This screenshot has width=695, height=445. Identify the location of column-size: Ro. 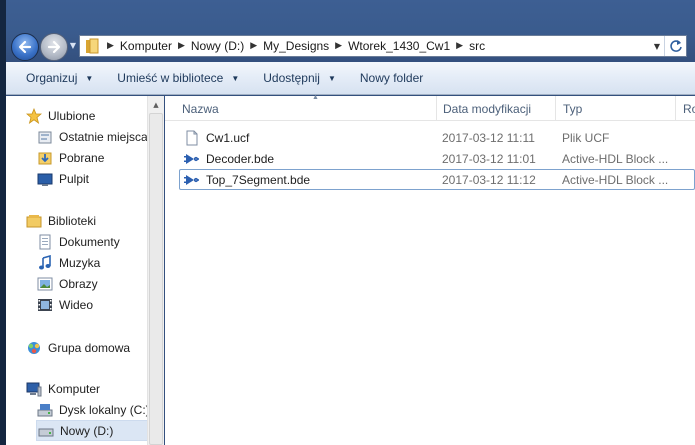
(685, 108).